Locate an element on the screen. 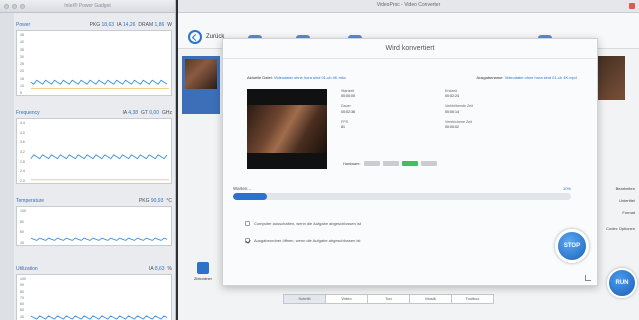 This screenshot has height=320, width=639. readout: PKG 18,63 is located at coordinates (102, 25).